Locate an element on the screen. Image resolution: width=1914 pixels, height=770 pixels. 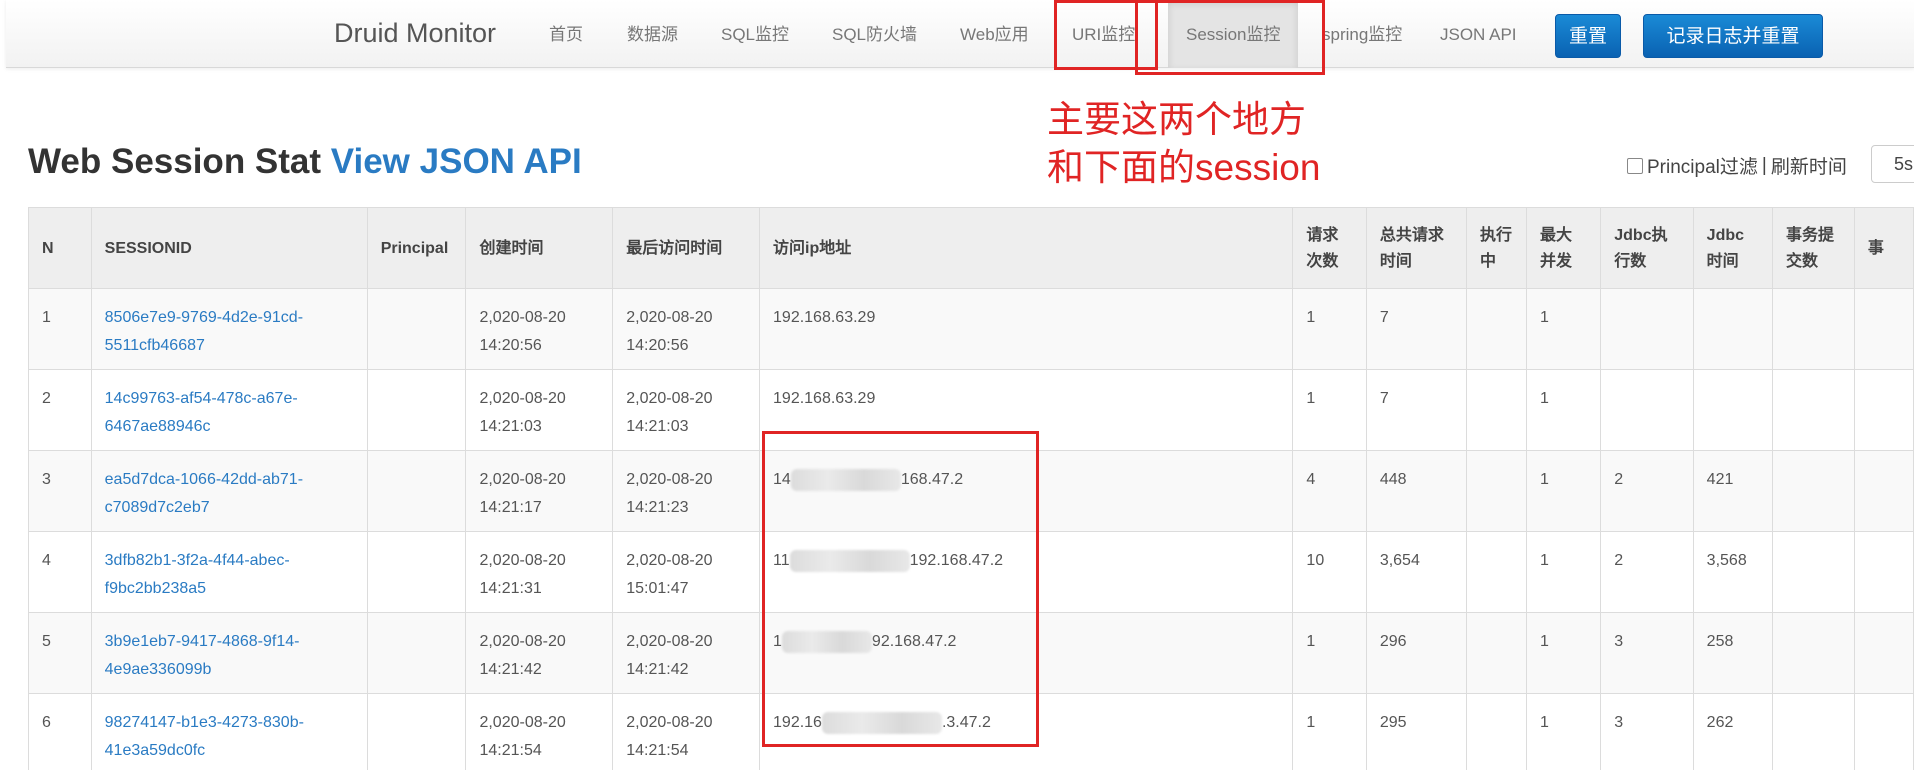
column-header: 事务提交数 is located at coordinates (1813, 248).